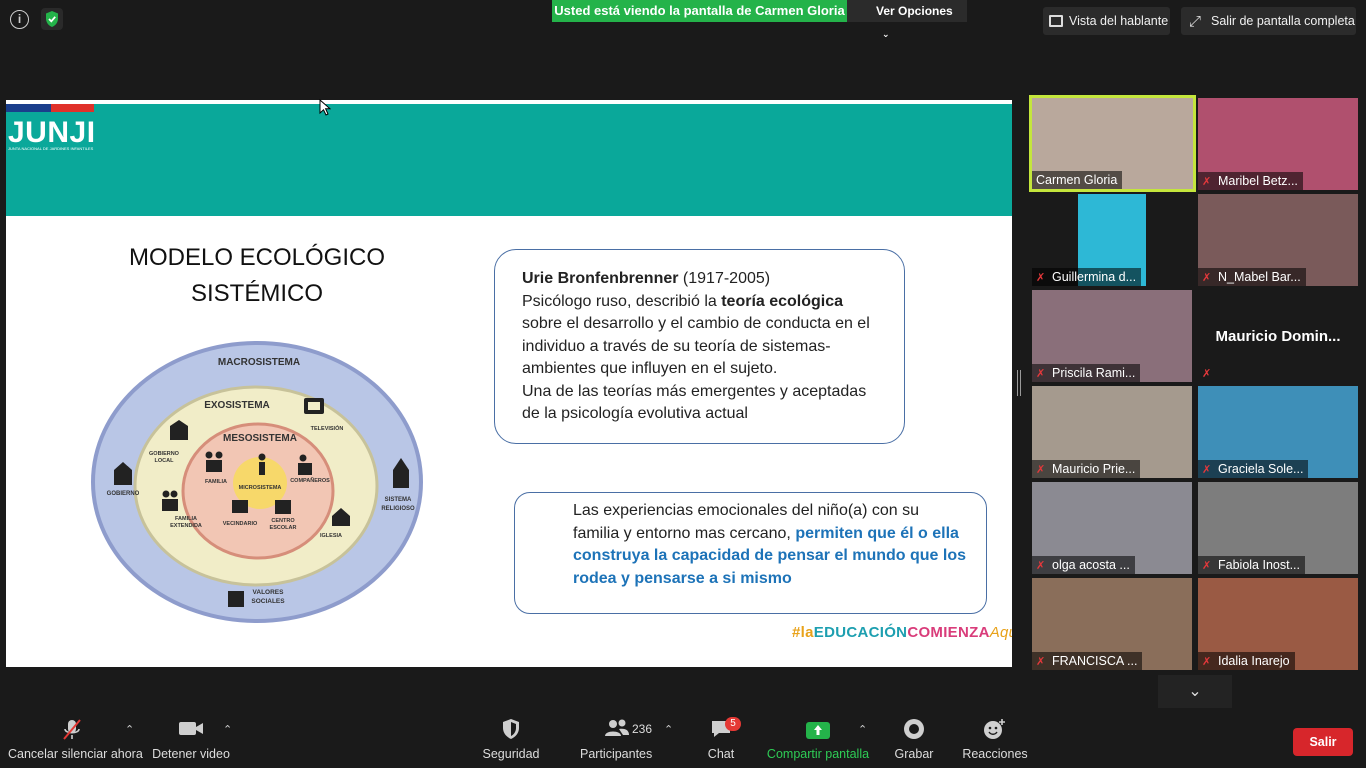 The image size is (1366, 768). Describe the element at coordinates (28, 108) in the screenshot. I see `logo-flag-blue` at that location.